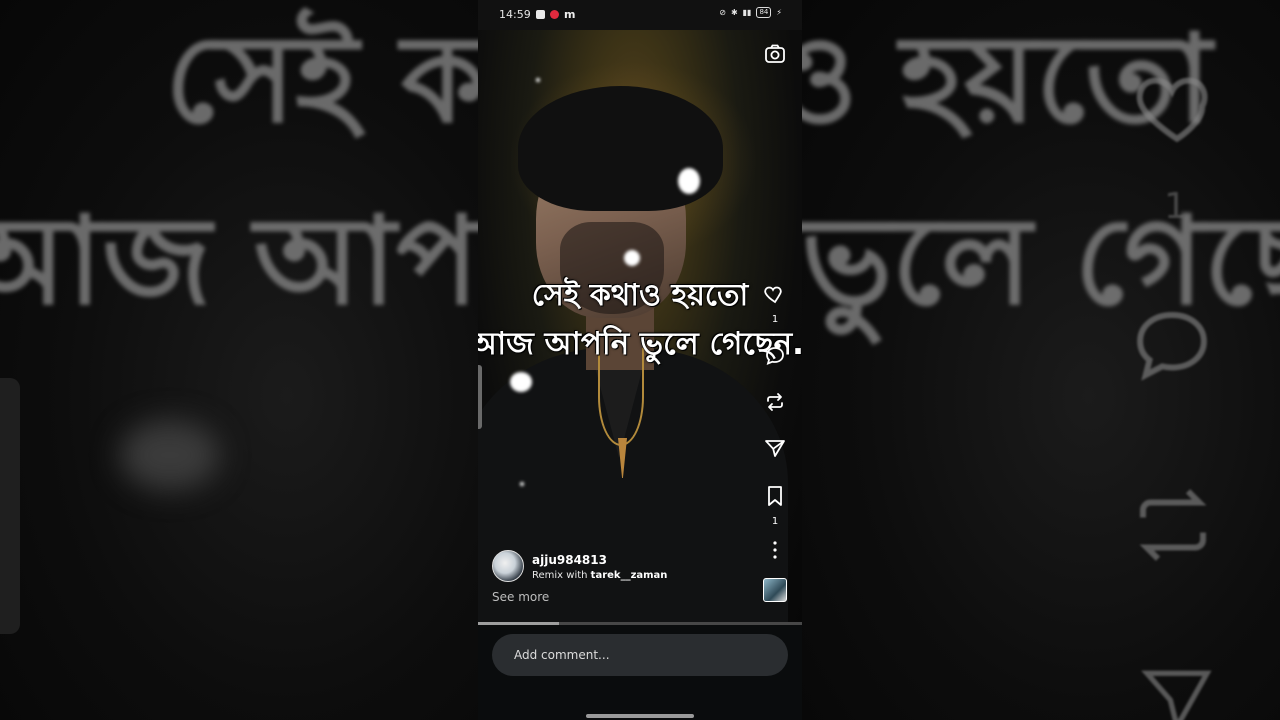  I want to click on blurred-caption-line2: আজ আপনি ভুলে গেছেন., so click(239, 261).